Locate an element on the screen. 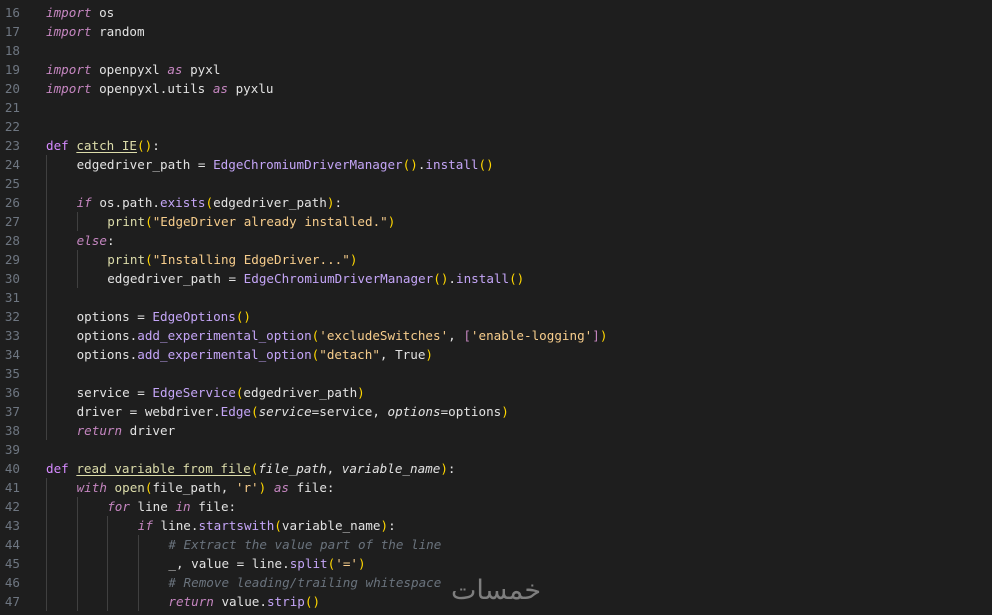 The width and height of the screenshot is (992, 615). code-token: os.path. is located at coordinates (126, 202).